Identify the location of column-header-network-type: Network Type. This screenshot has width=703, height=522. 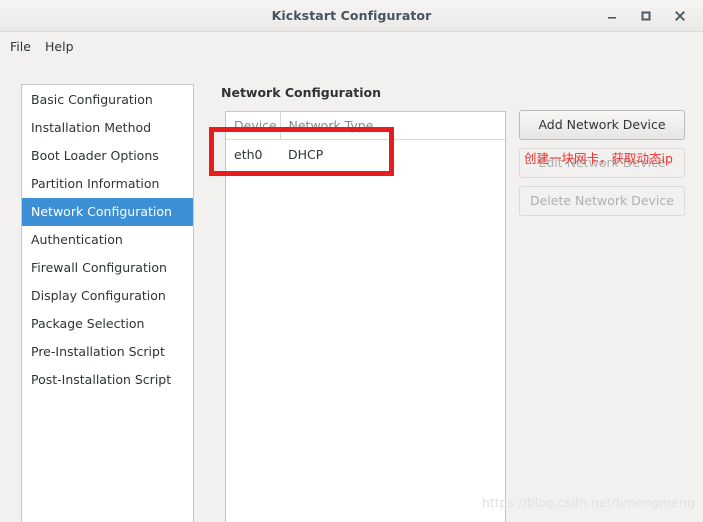
(392, 126).